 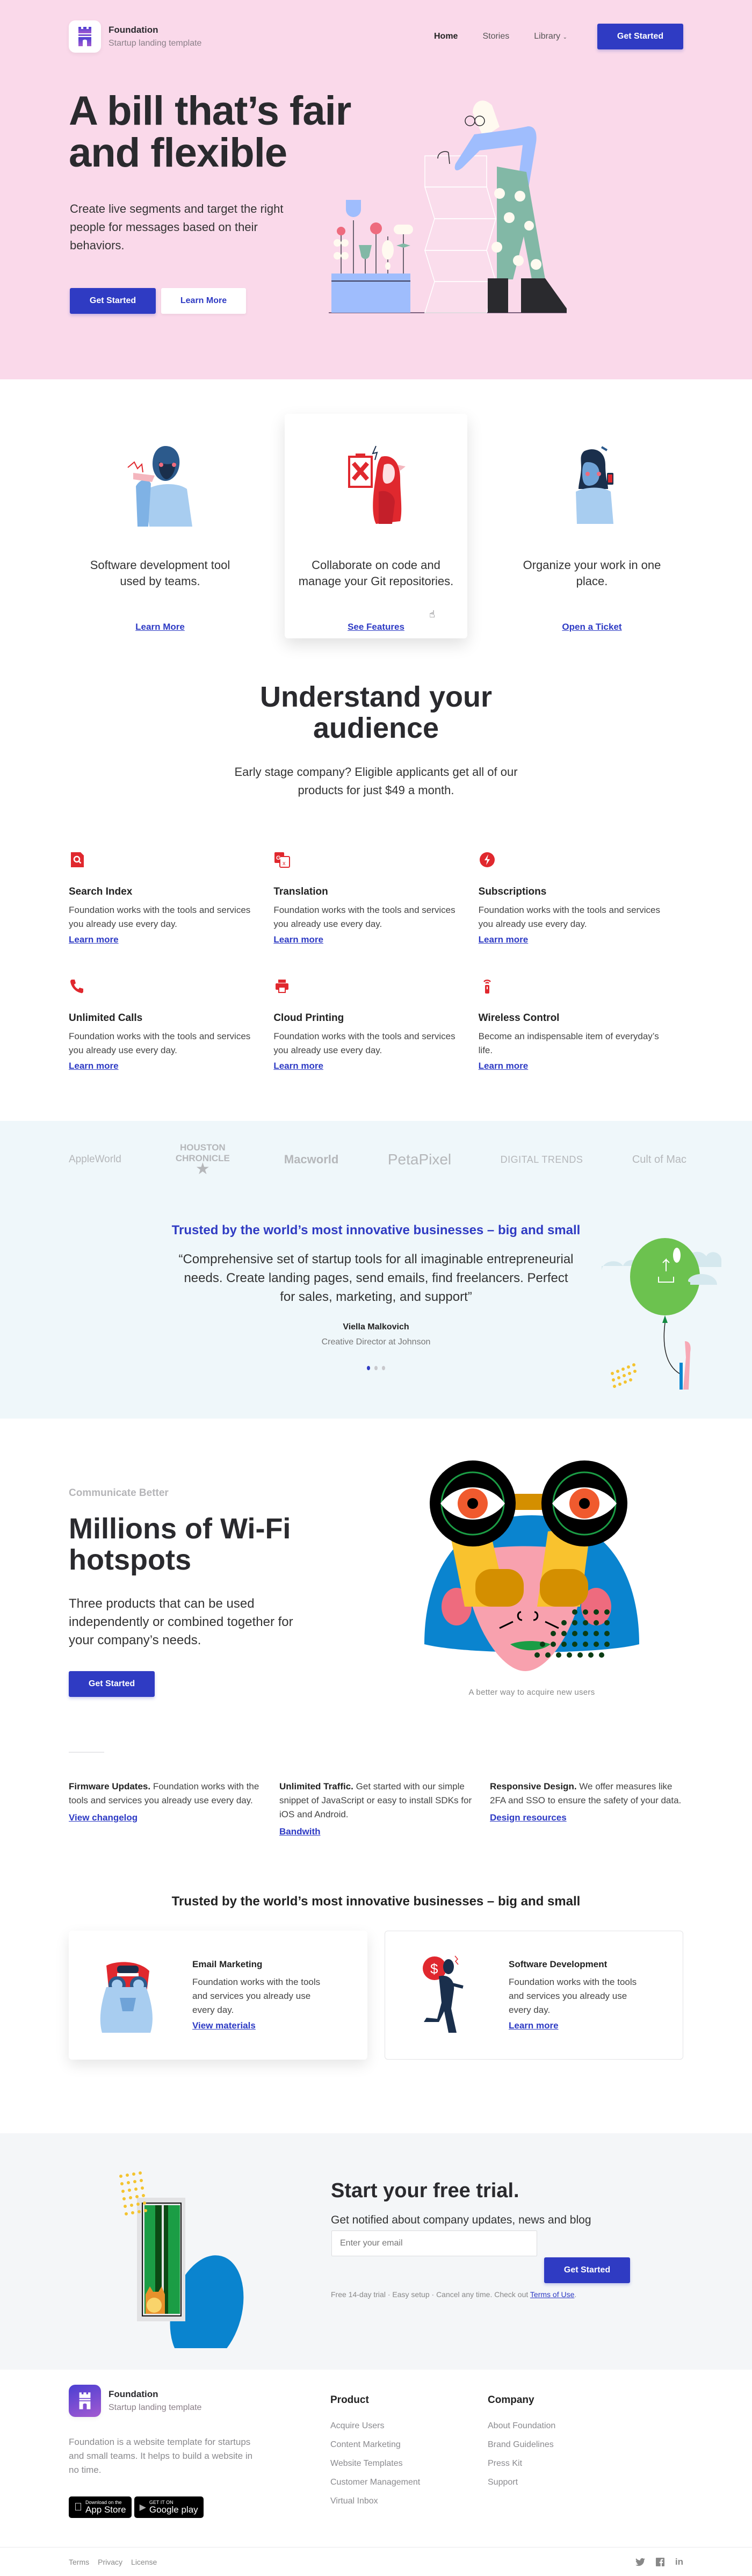 I want to click on footer-link: Press Kit, so click(x=521, y=2464).